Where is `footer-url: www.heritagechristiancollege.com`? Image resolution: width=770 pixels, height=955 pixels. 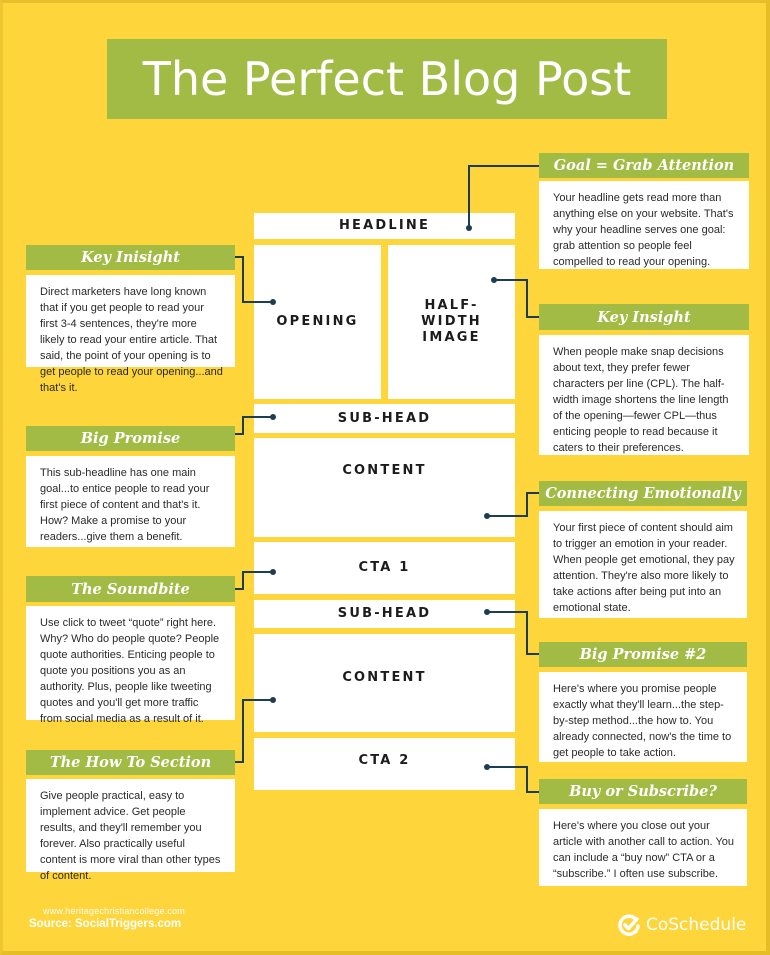
footer-url: www.heritagechristiancollege.com is located at coordinates (114, 911).